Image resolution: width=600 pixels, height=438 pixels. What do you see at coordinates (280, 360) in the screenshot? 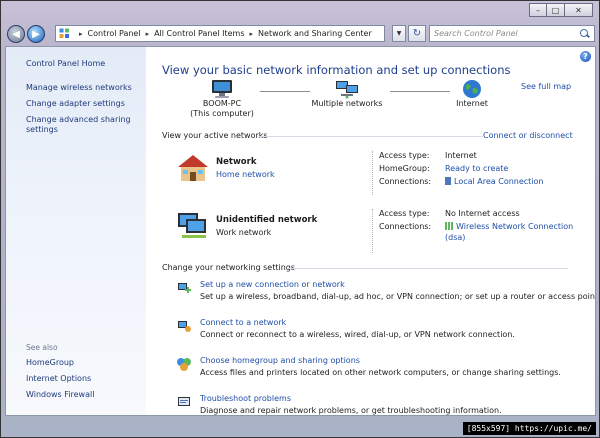
I see `task-title: Choose homegroup and sharing options` at bounding box center [280, 360].